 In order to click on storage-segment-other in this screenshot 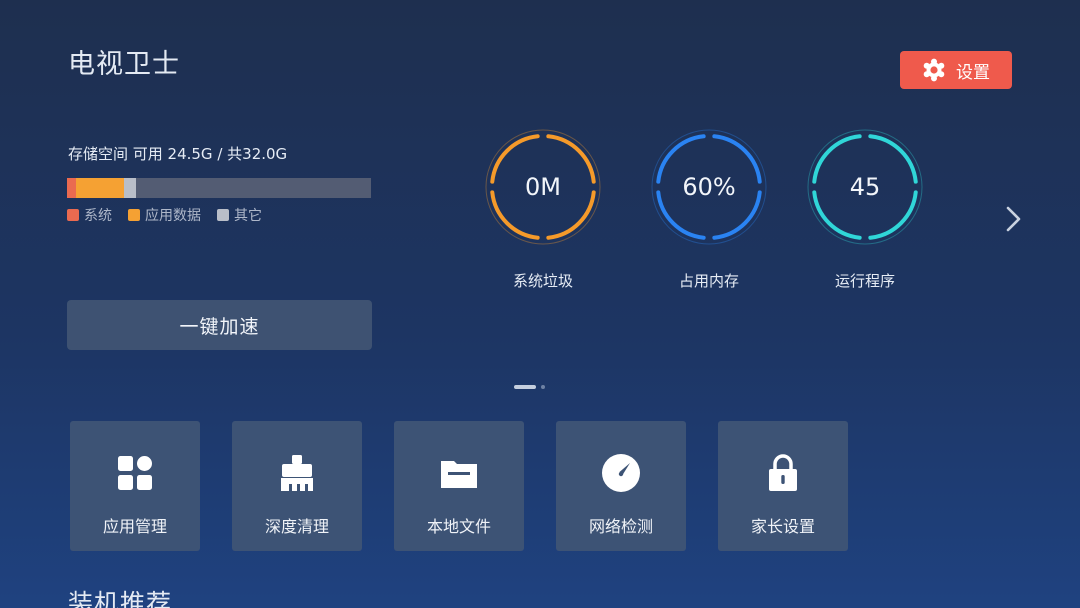, I will do `click(129, 188)`.